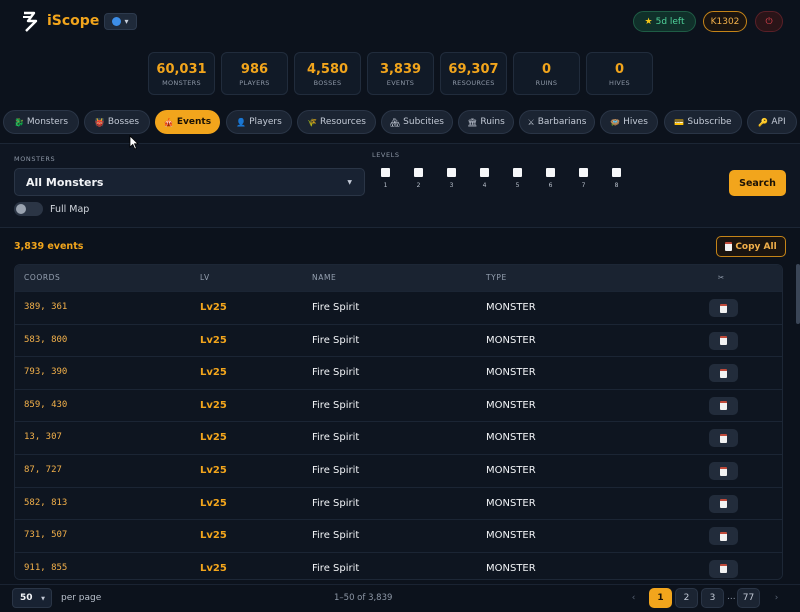 Image resolution: width=800 pixels, height=612 pixels. I want to click on coords-cell: 731, 507, so click(45, 535).